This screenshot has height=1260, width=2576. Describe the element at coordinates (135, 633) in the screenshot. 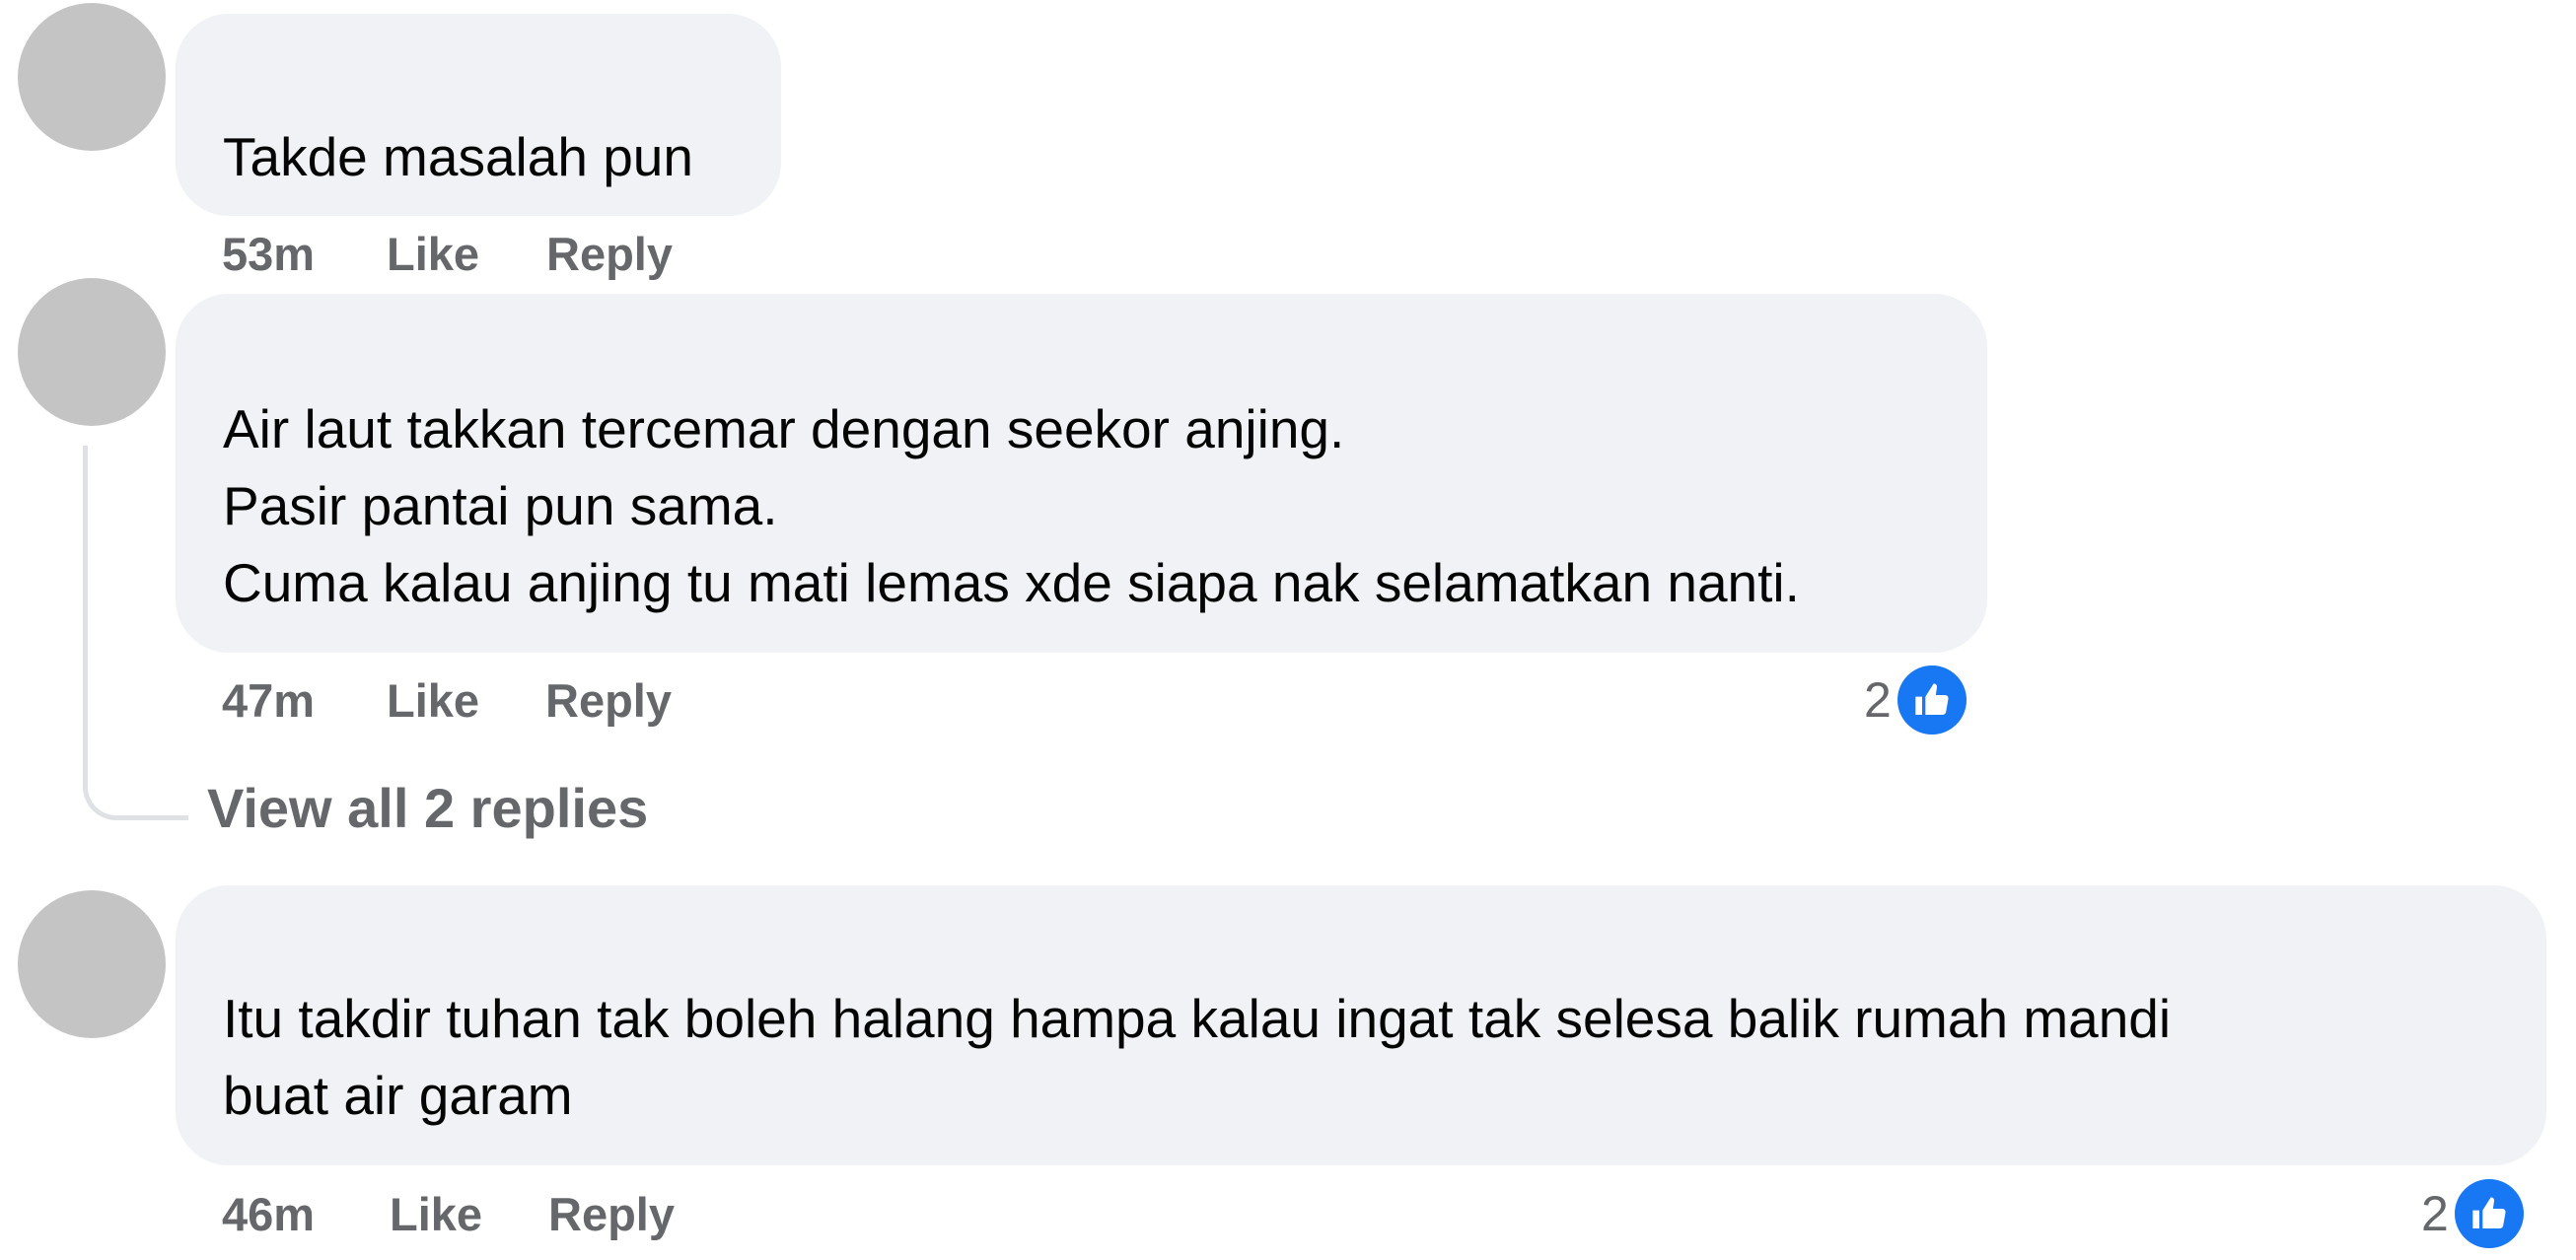

I see `reply-thread-line` at that location.